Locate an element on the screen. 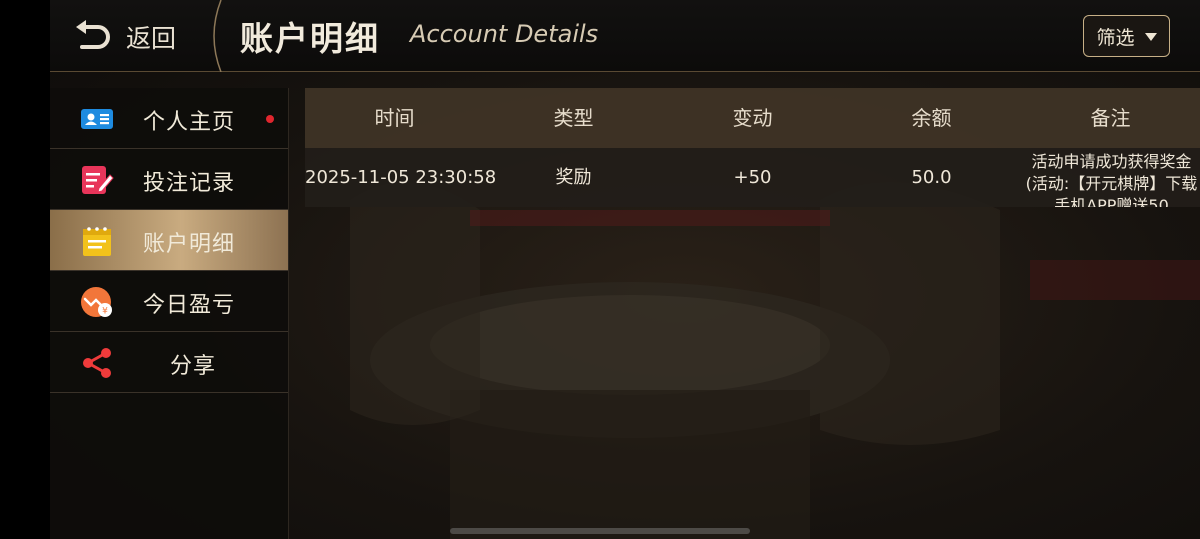 Image resolution: width=1200 pixels, height=539 pixels. column-header-type: 类型 is located at coordinates (573, 118).